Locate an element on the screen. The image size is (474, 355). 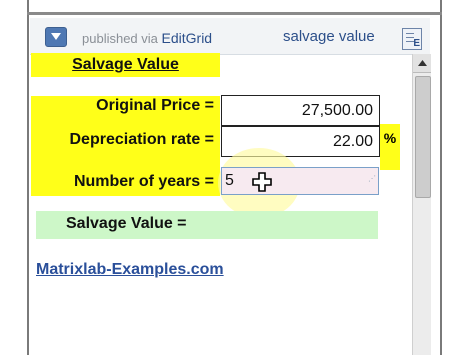
original-price-label: Original Price = is located at coordinates (155, 105).